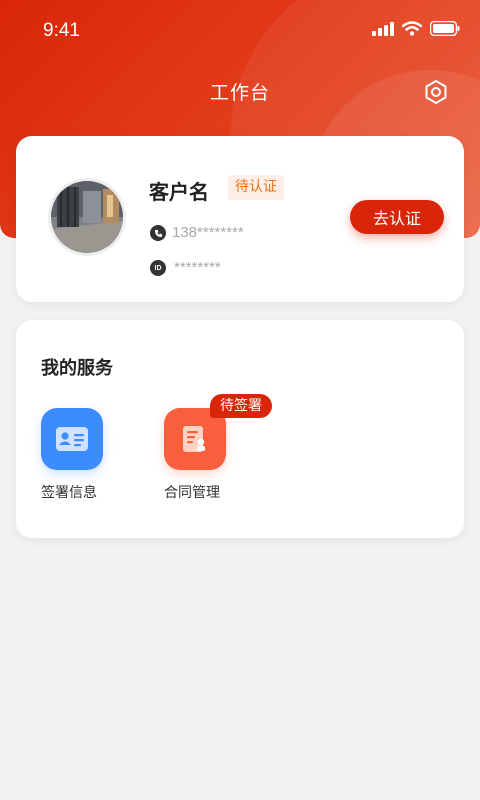  What do you see at coordinates (208, 232) in the screenshot?
I see `phone-number: 138********` at bounding box center [208, 232].